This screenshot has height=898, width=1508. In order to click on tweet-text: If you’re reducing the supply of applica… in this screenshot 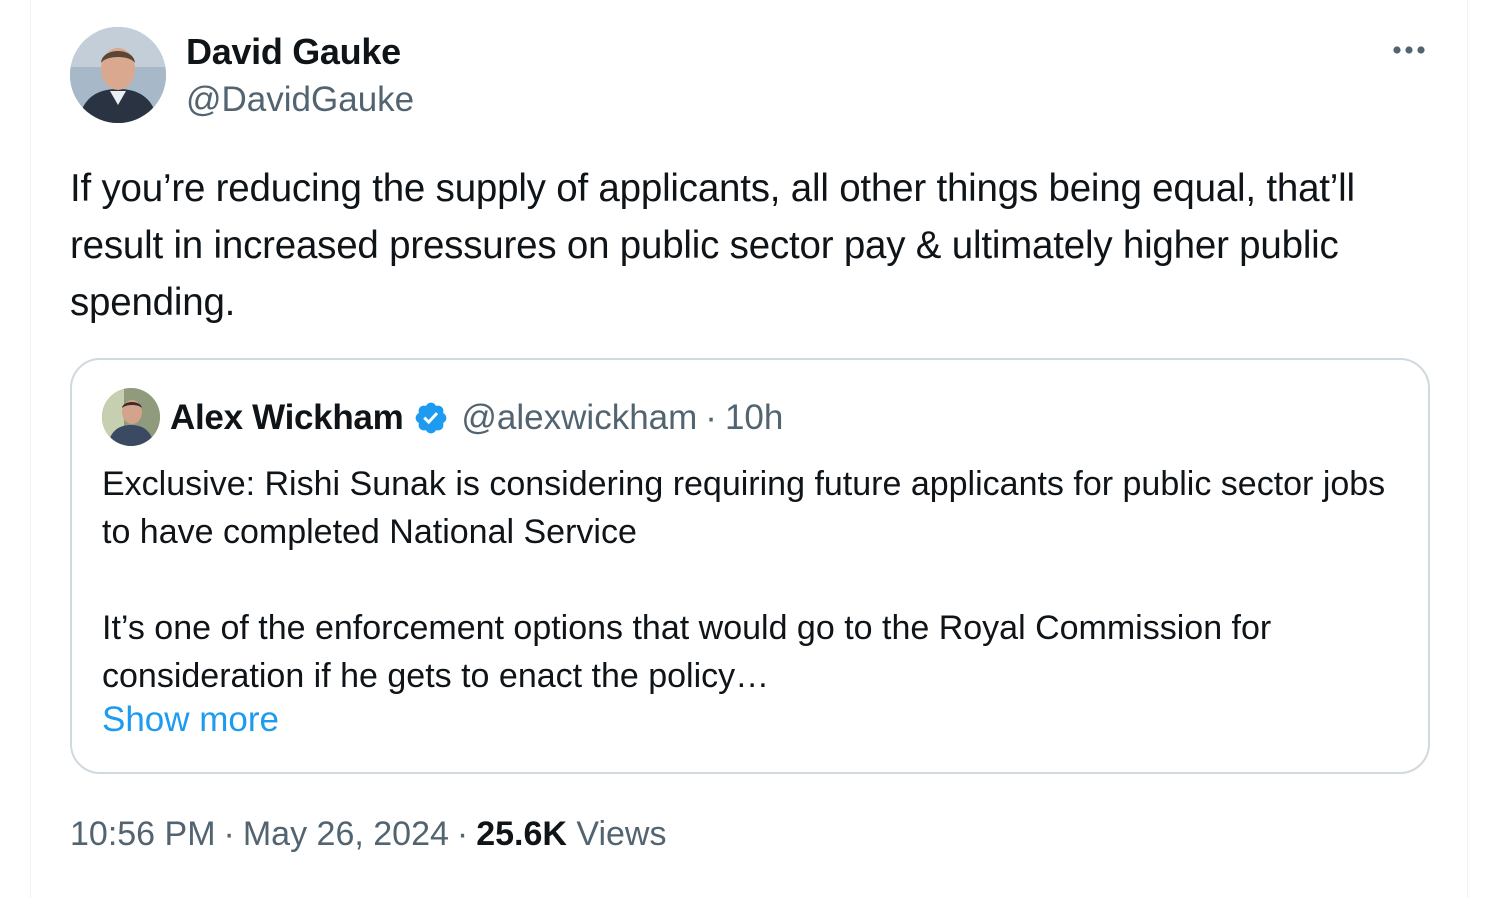, I will do `click(712, 245)`.